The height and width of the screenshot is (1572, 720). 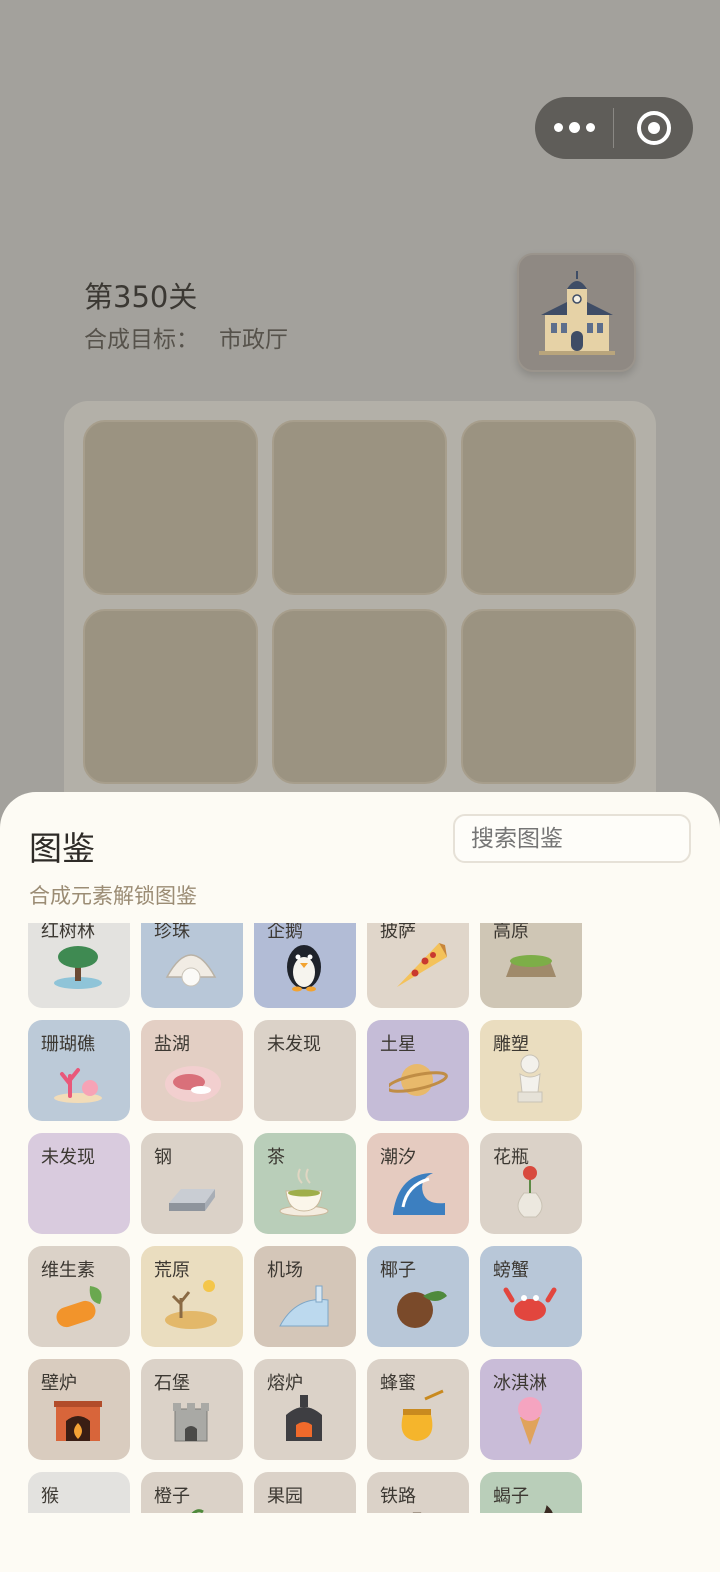 I want to click on pizza-icon, so click(x=422, y=965).